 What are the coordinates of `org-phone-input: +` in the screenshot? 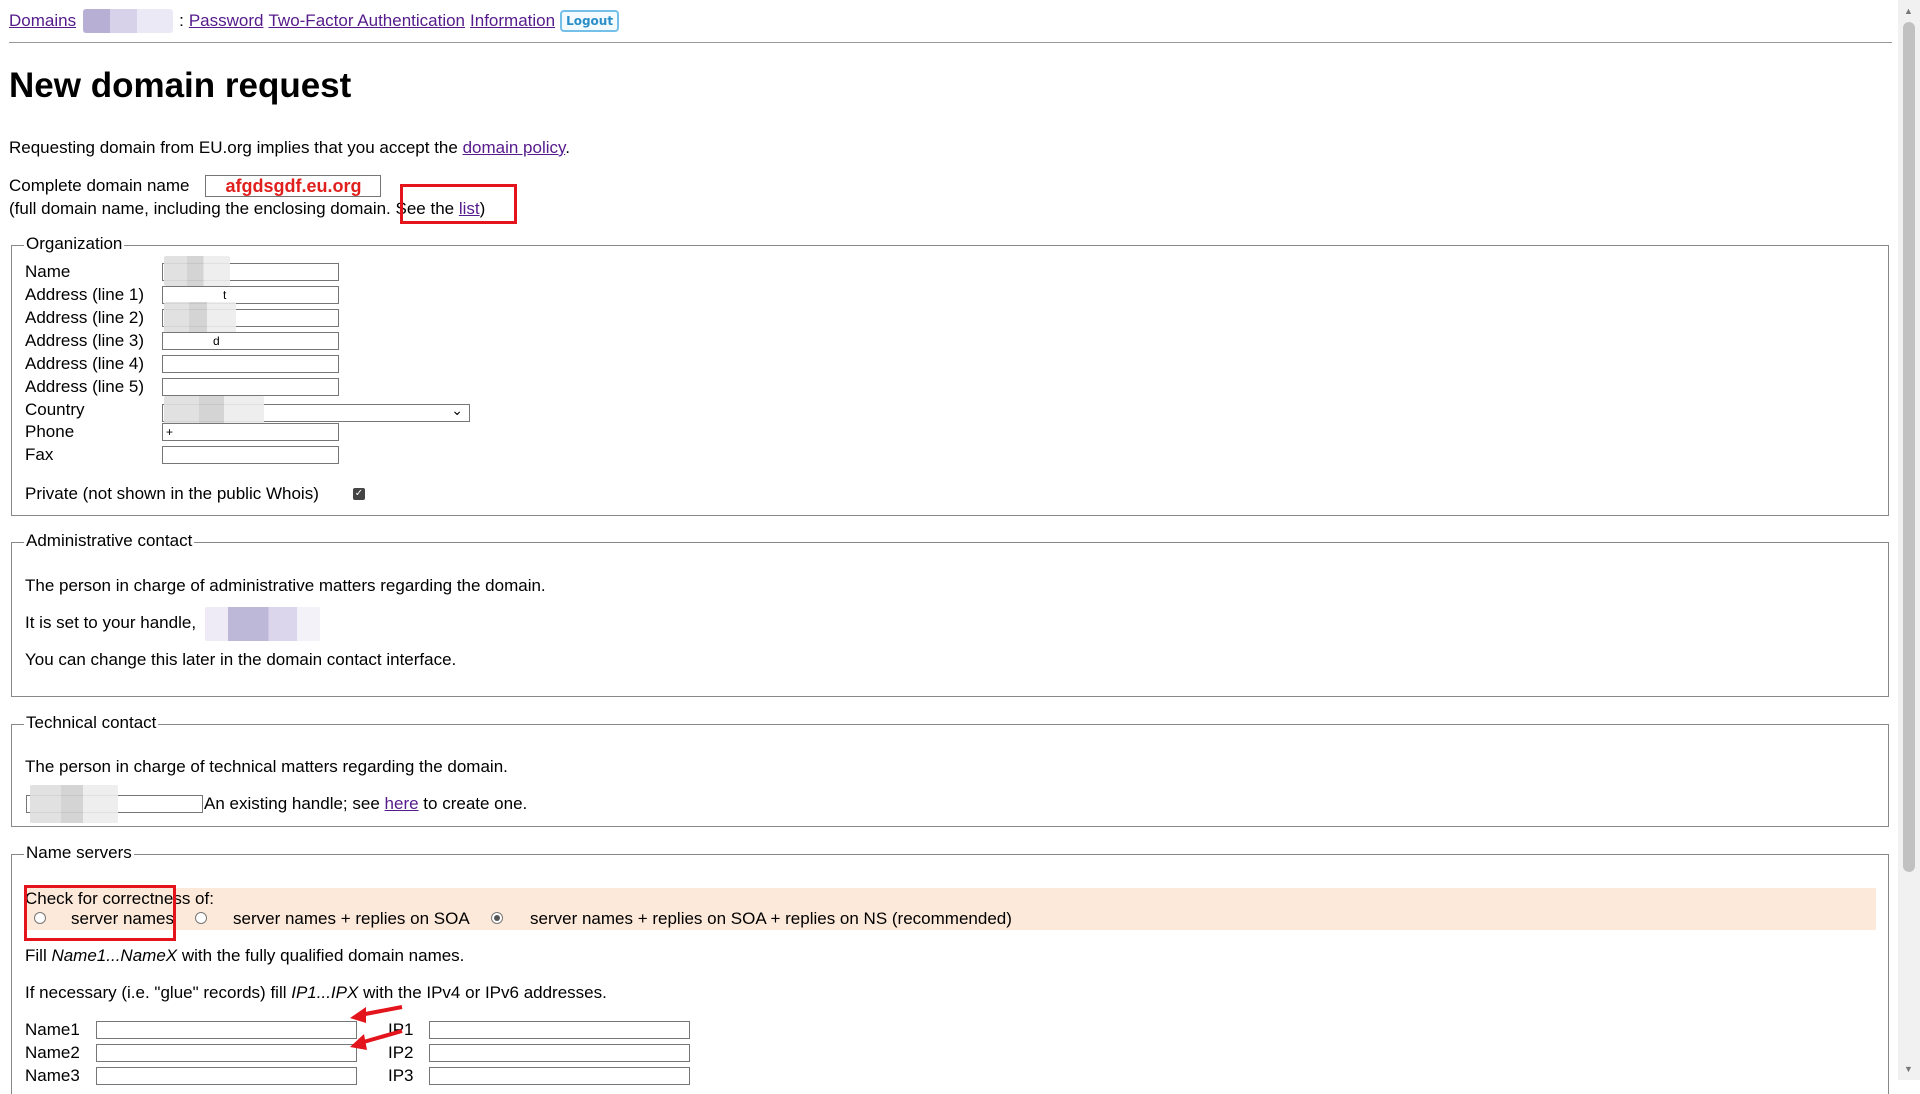 It's located at (250, 432).